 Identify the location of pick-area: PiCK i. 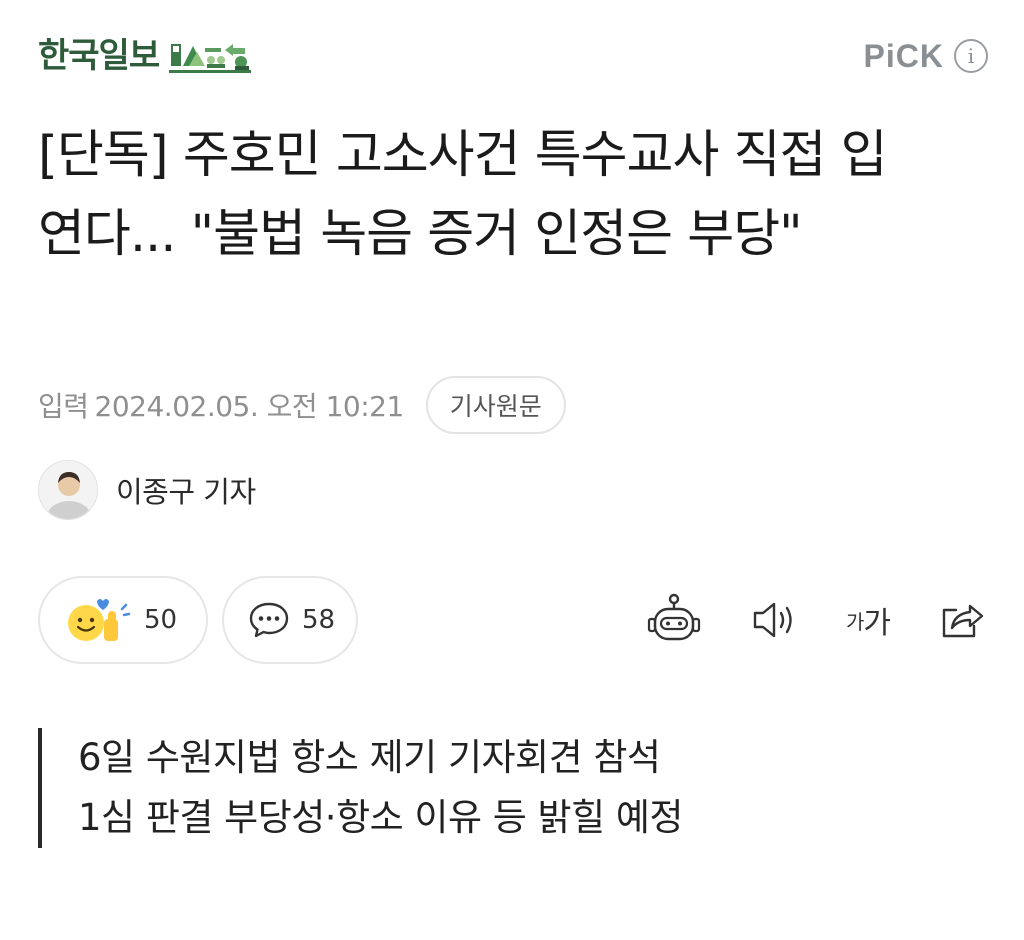
(926, 56).